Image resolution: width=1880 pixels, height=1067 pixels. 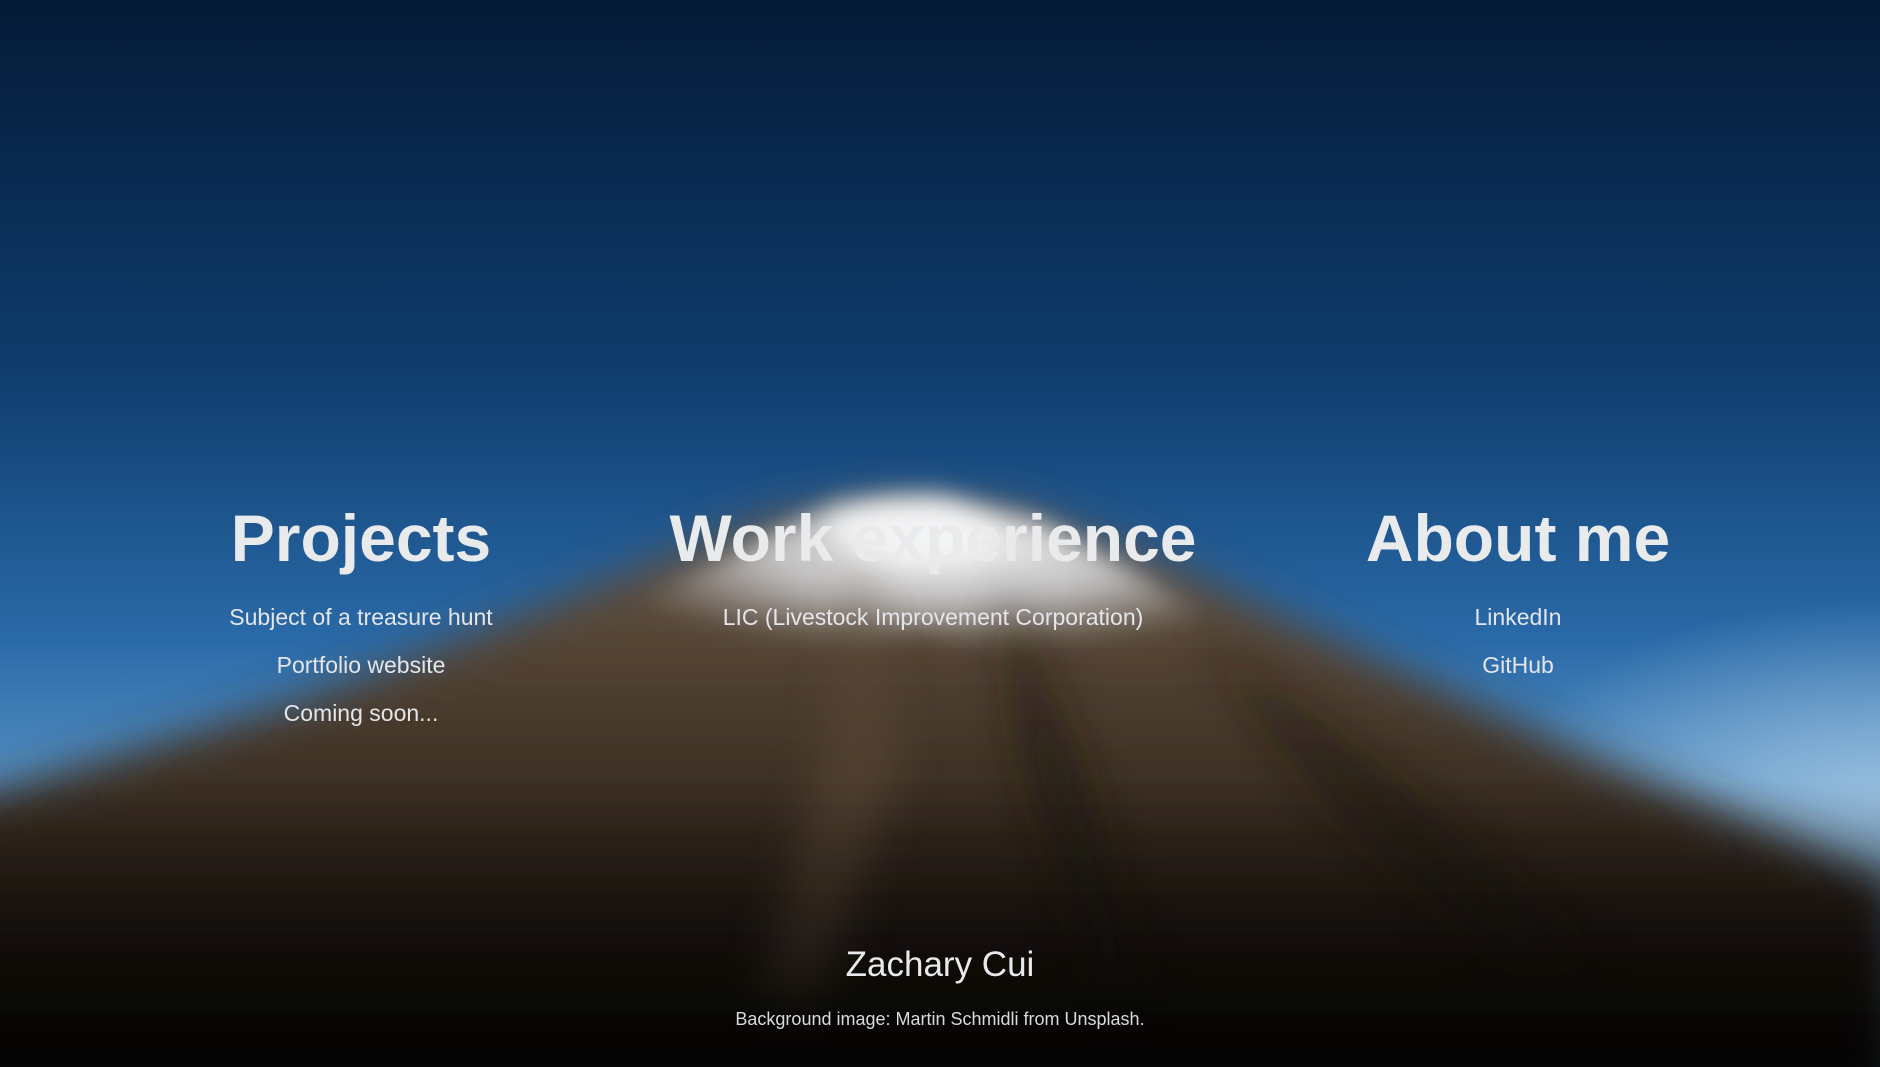 I want to click on work-lic-link: LIC (Livestock Improvement Corporation), so click(x=933, y=617).